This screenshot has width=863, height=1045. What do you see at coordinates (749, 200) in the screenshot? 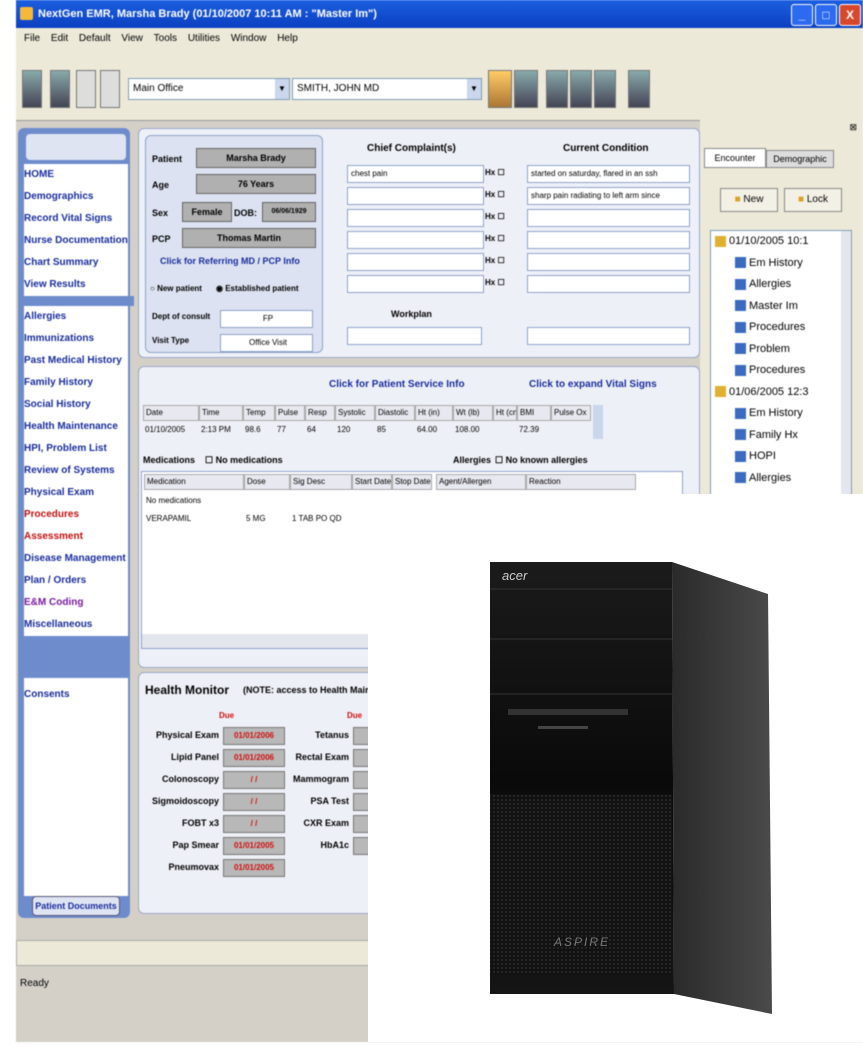
I see `new-button: ■ New` at bounding box center [749, 200].